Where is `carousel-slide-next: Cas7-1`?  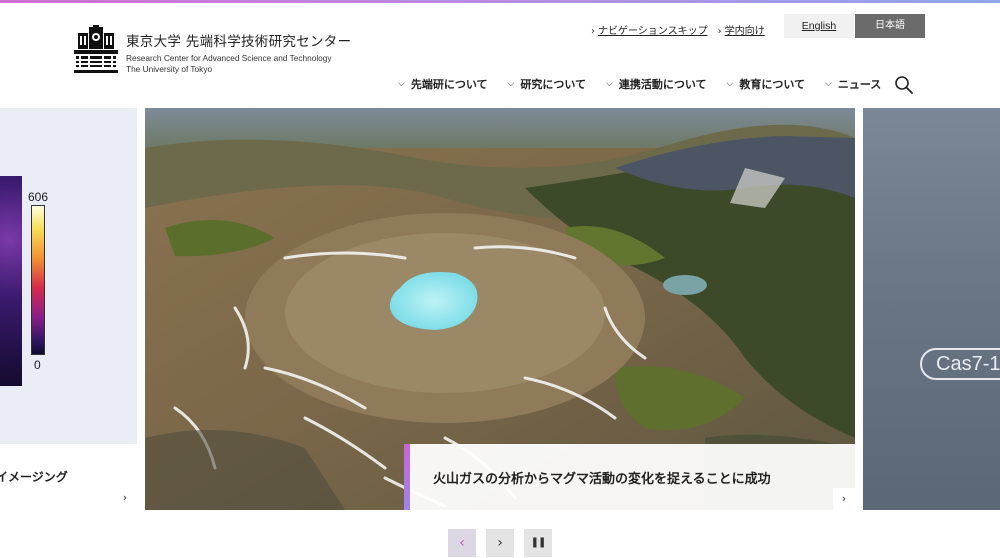
carousel-slide-next: Cas7-1 is located at coordinates (931, 309).